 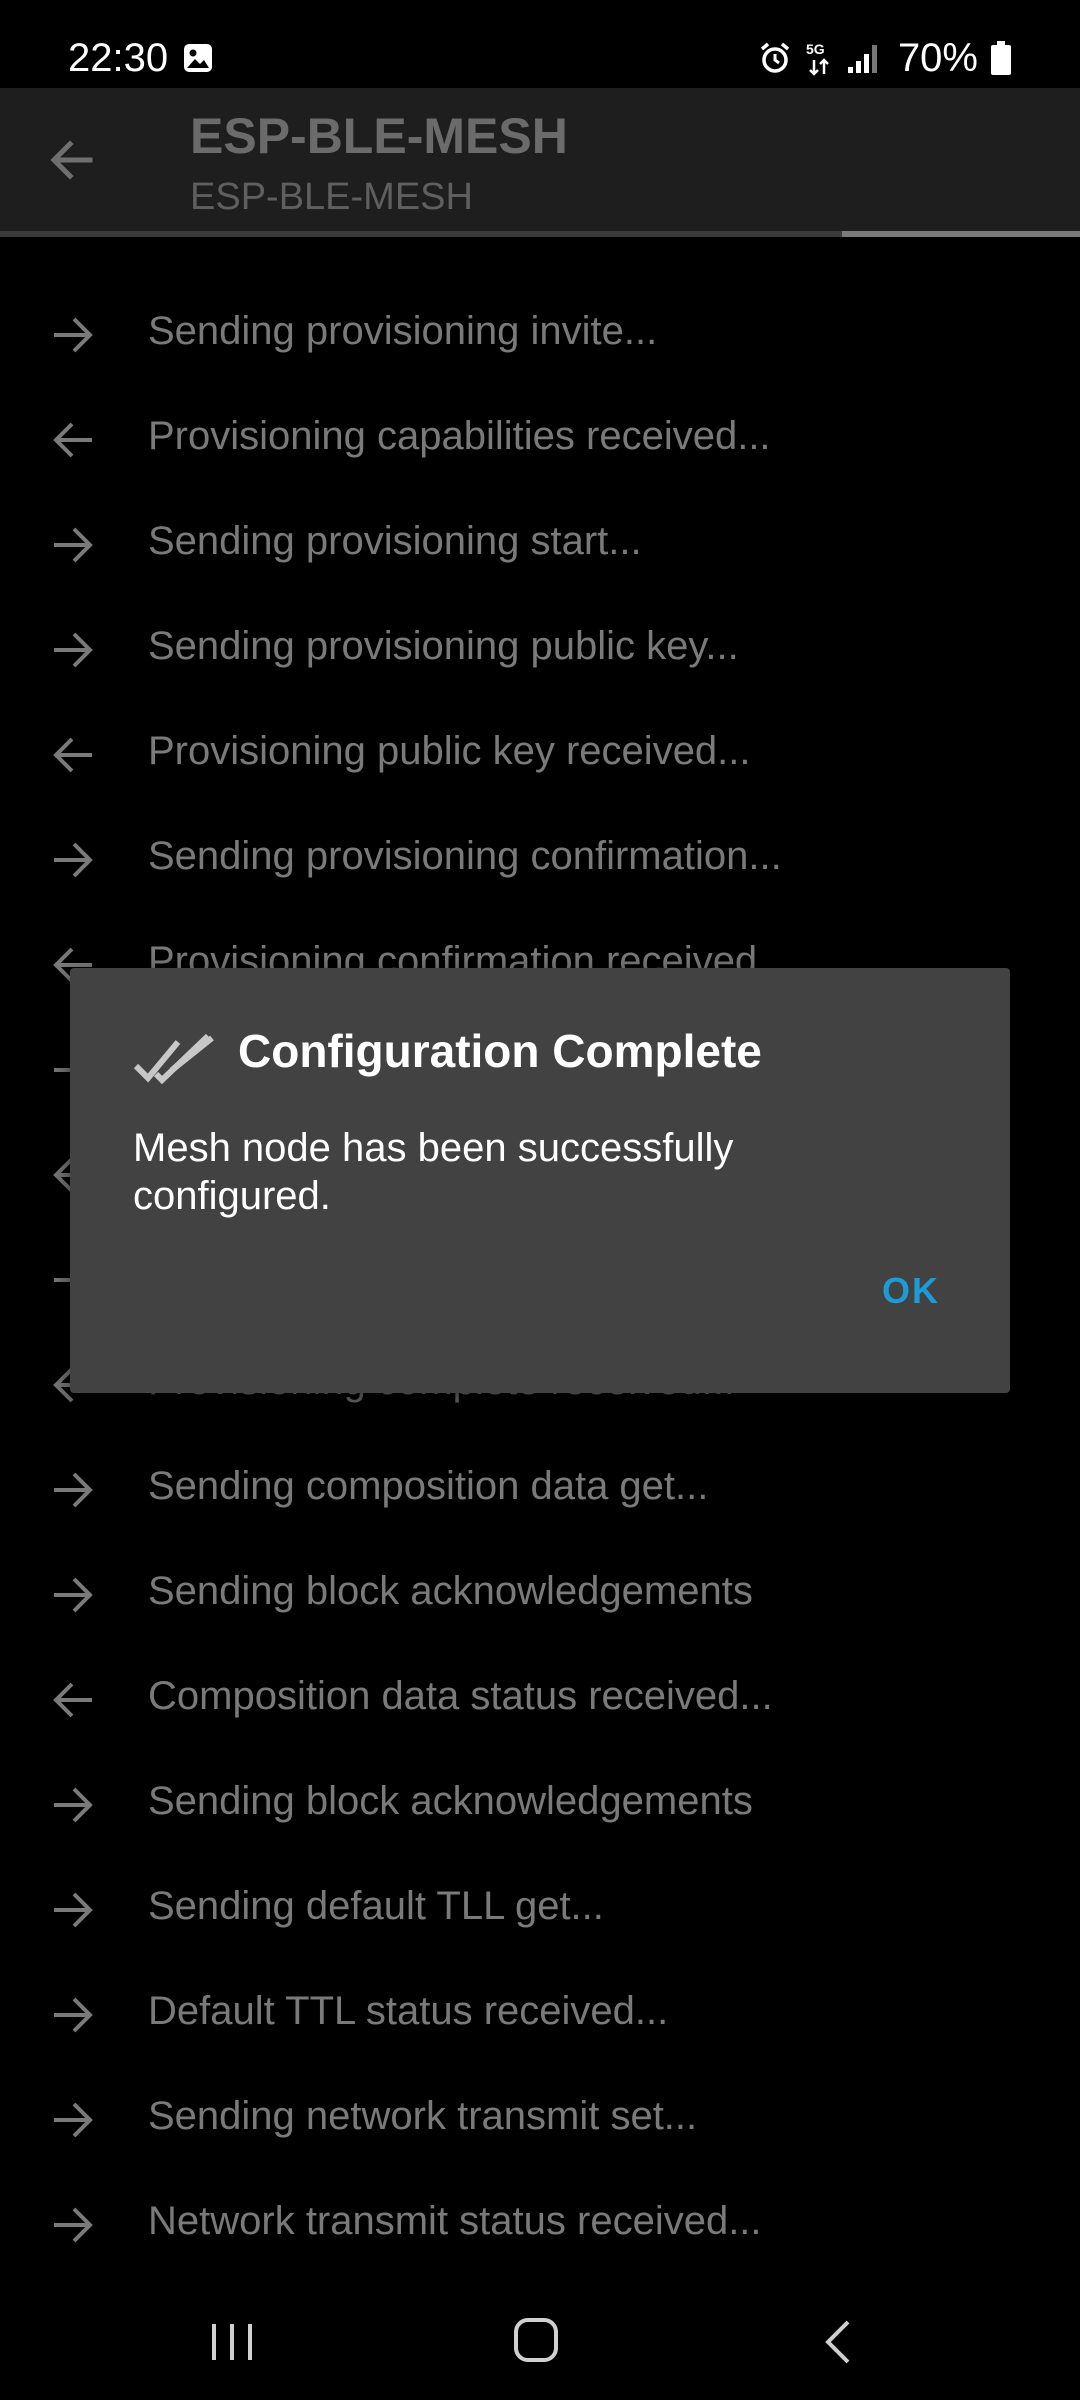 I want to click on app-bar: ESP-BLE-MESH ESP-BLE-MESH, so click(x=540, y=160).